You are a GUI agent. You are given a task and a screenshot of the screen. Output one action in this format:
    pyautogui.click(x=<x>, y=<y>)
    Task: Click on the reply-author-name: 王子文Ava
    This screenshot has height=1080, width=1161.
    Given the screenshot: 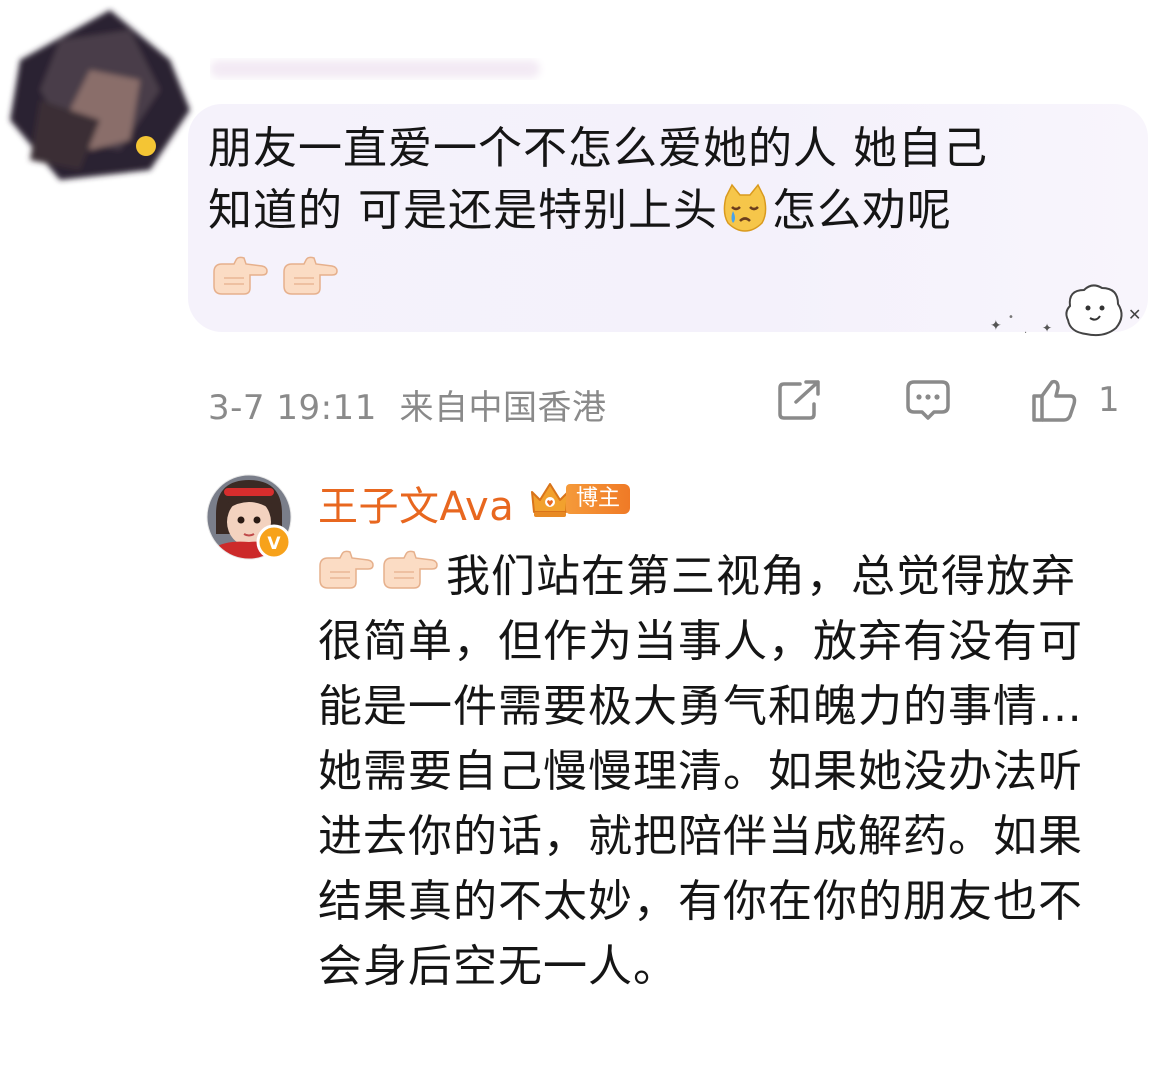 What is the action you would take?
    pyautogui.click(x=416, y=503)
    